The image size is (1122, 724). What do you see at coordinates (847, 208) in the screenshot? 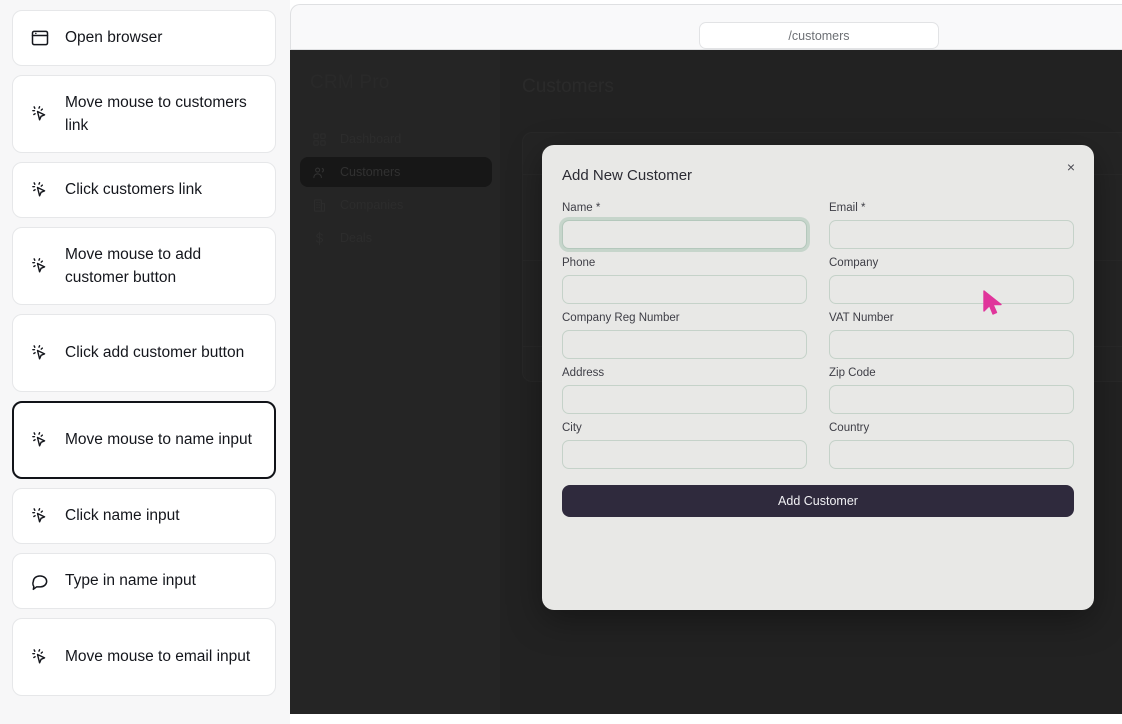
I see `field-label: Email *` at bounding box center [847, 208].